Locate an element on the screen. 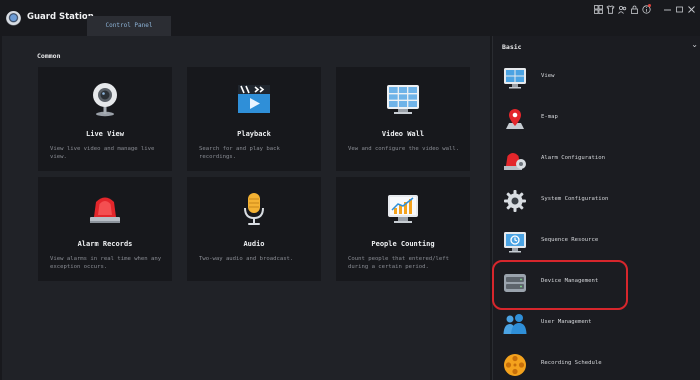  sidebar-item-sequence-resource: Sequence Resource is located at coordinates (596, 241).